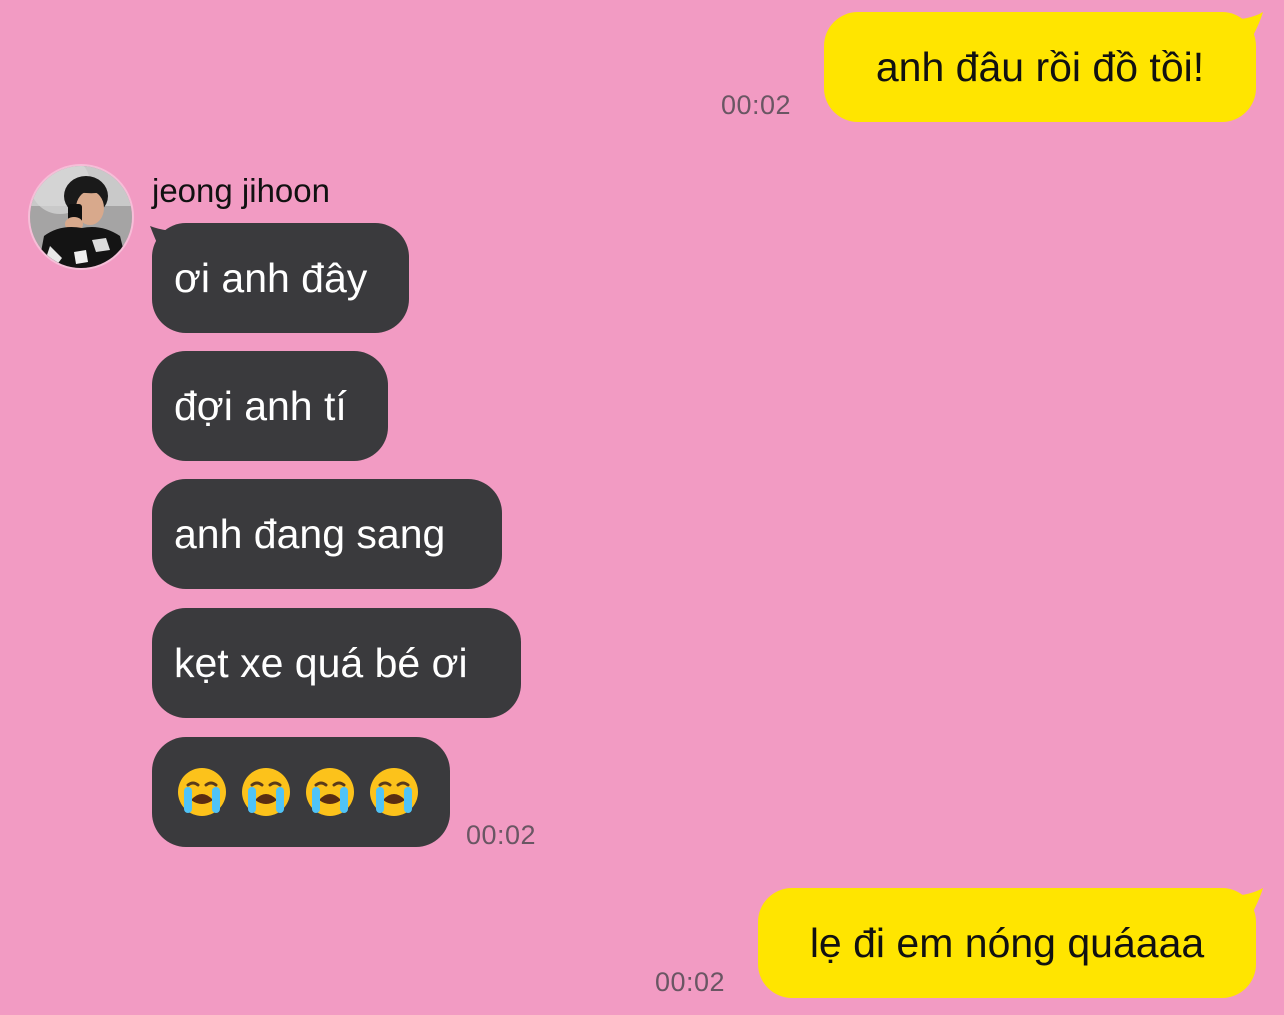 This screenshot has height=1015, width=1284. I want to click on message-text: anh đang sang, so click(310, 533).